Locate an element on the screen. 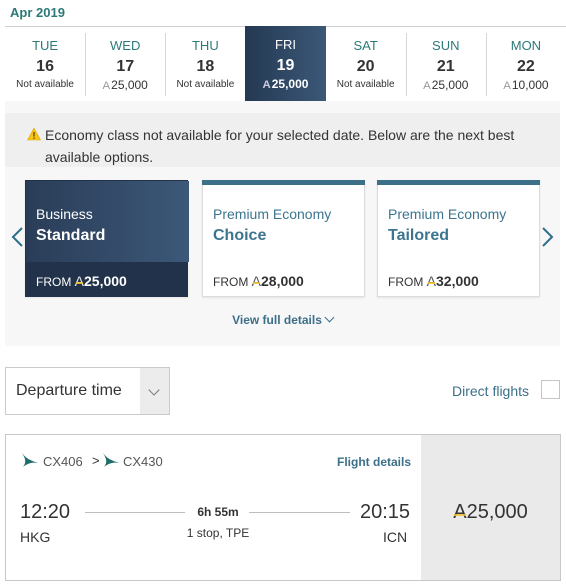  carousel-prev-icon is located at coordinates (17, 237).